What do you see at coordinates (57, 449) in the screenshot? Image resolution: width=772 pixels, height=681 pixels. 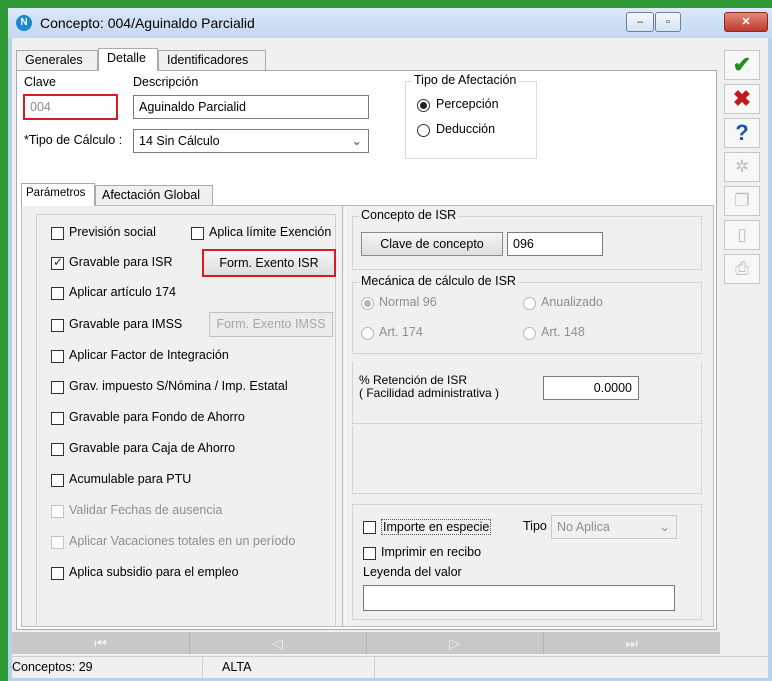 I see `caja-ahorro-checkbox` at bounding box center [57, 449].